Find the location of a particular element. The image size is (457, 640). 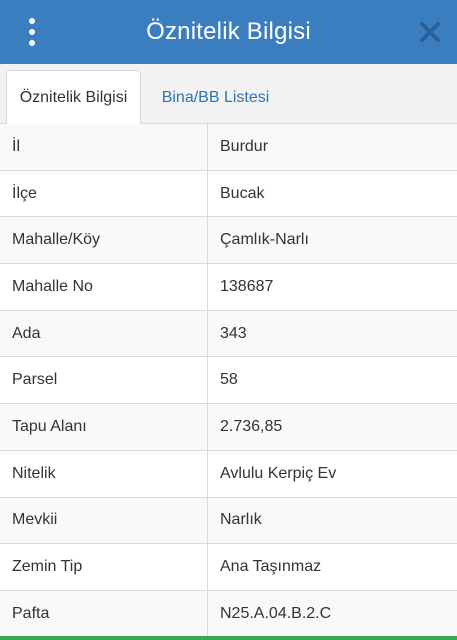

attribute-value: 2.736,85 is located at coordinates (251, 426).